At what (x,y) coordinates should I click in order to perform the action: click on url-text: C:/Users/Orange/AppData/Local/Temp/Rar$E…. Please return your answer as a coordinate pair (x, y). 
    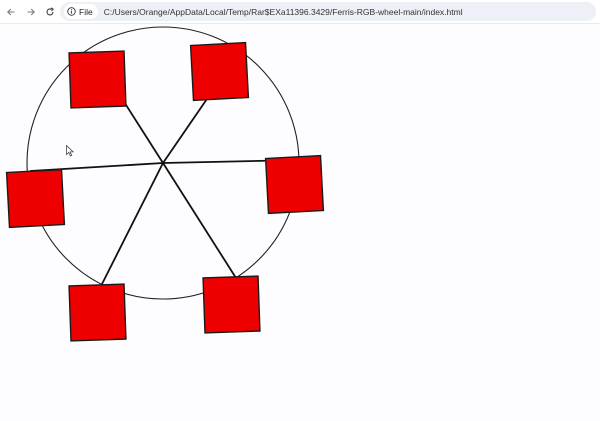
    Looking at the image, I should click on (283, 11).